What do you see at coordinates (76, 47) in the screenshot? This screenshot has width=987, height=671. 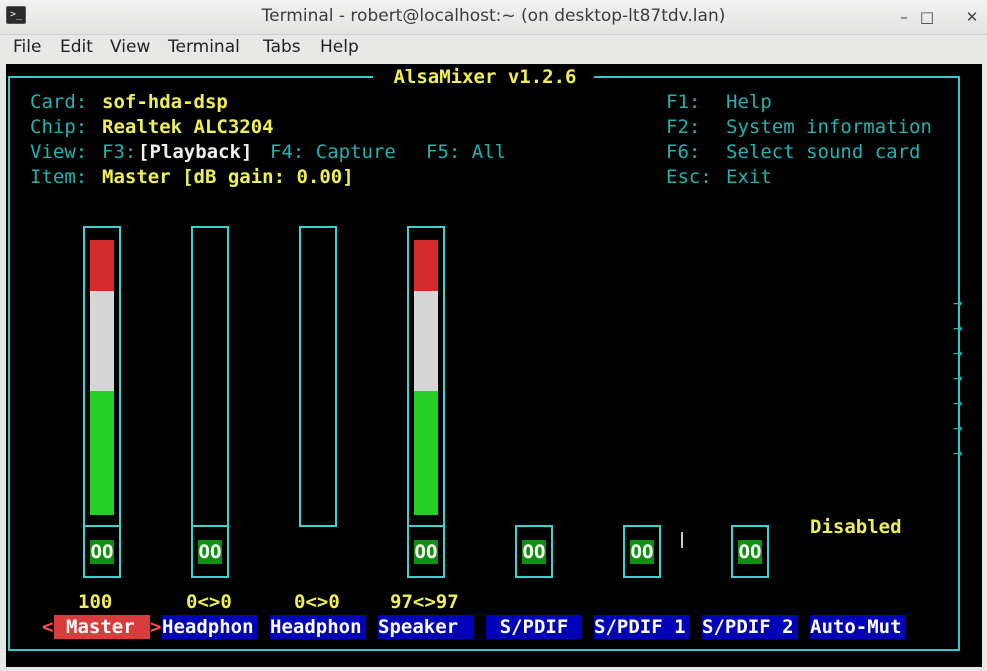 I see `menu-edit: Edit` at bounding box center [76, 47].